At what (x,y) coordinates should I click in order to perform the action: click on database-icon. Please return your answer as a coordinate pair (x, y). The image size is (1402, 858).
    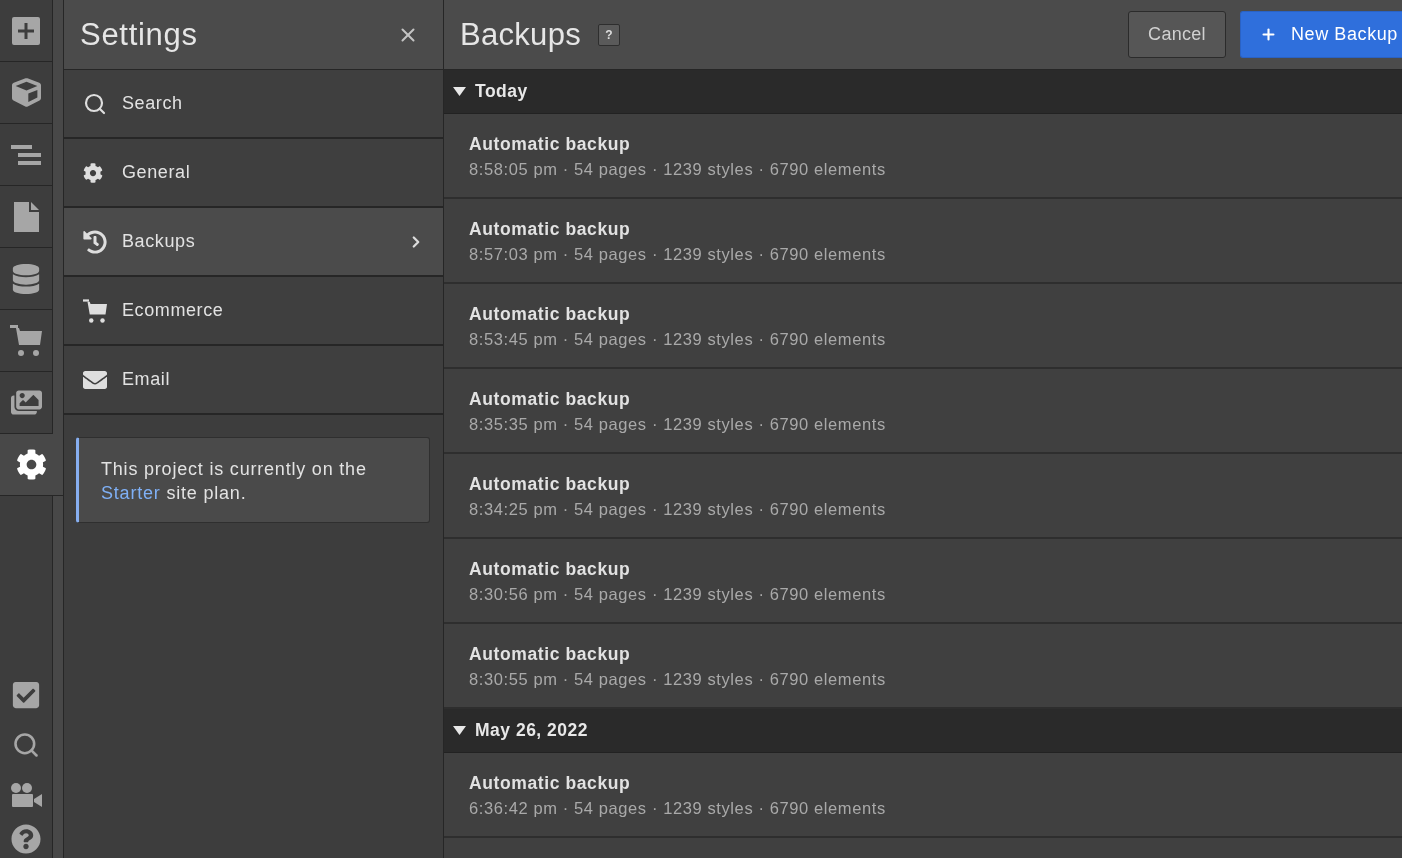
    Looking at the image, I should click on (26, 278).